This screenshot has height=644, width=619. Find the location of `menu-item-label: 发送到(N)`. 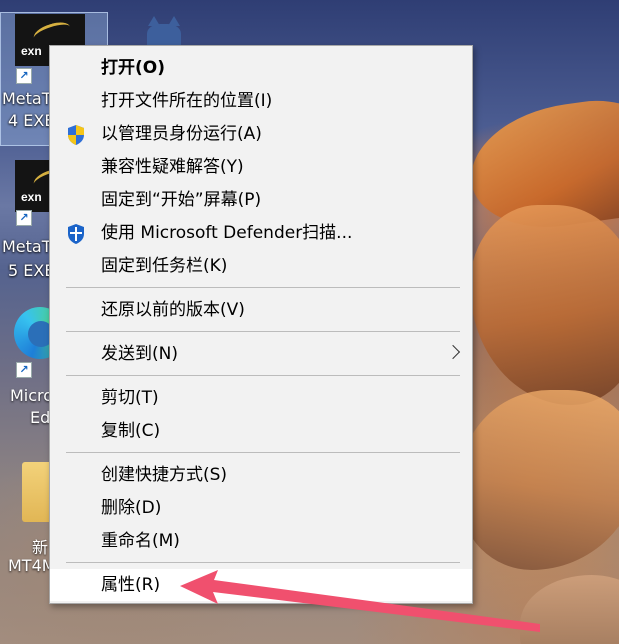

menu-item-label: 发送到(N) is located at coordinates (139, 354).